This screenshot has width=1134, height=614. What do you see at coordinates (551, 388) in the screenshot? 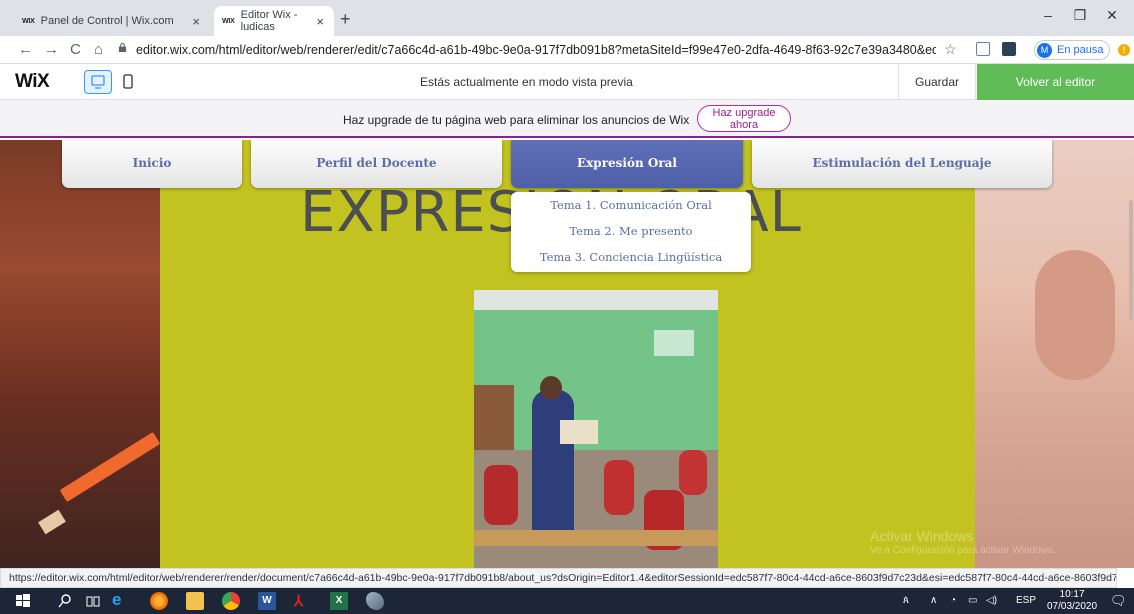
I see `teacher-head` at bounding box center [551, 388].